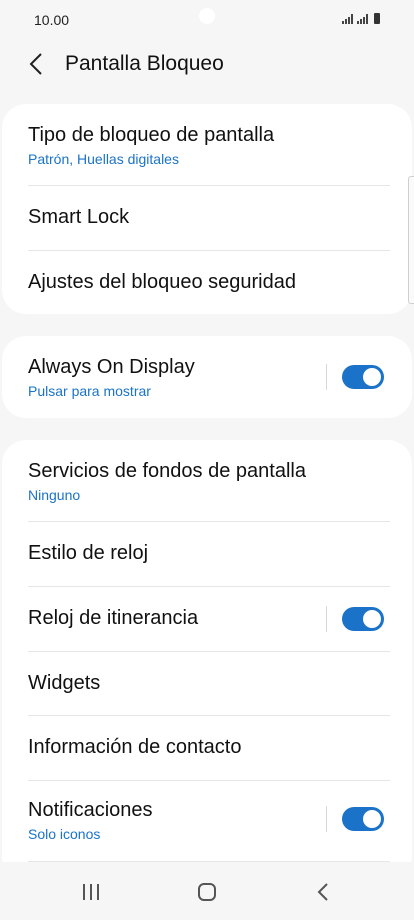 This screenshot has height=920, width=414. I want to click on back-nav-button, so click(323, 892).